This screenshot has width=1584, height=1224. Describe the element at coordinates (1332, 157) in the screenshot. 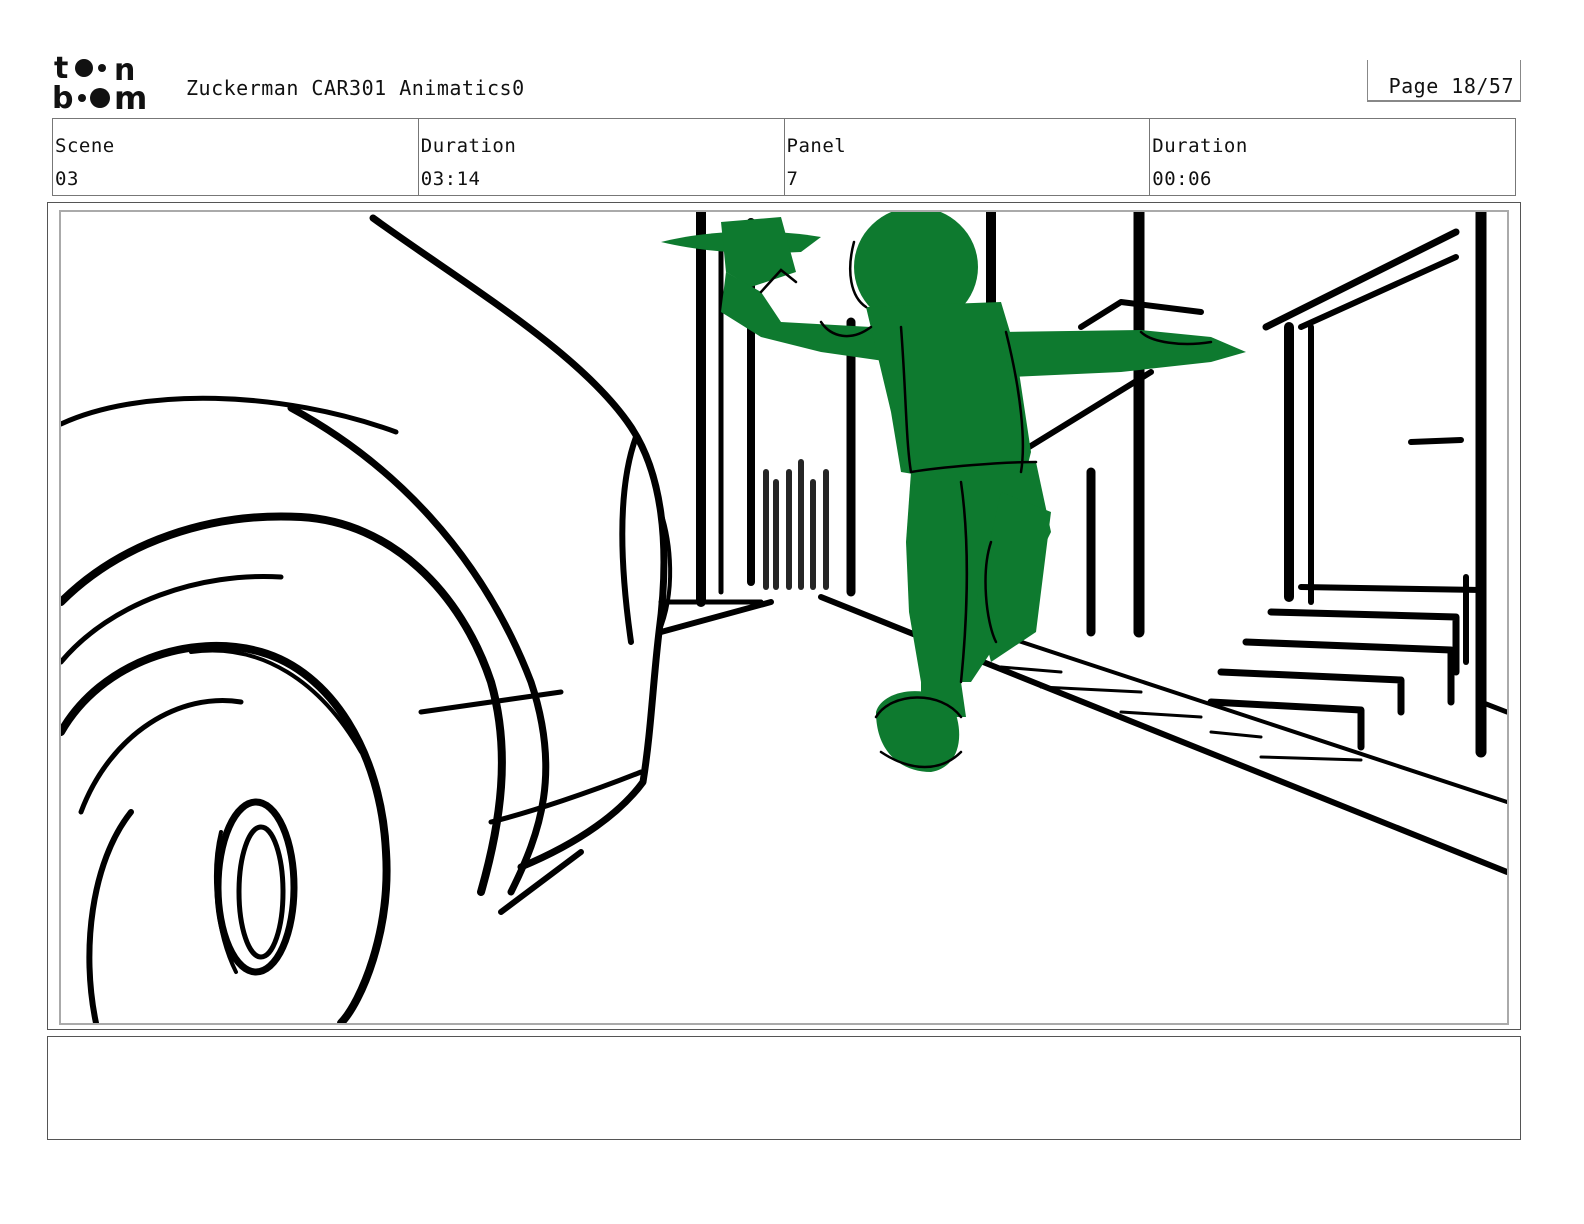

I see `panel-duration-cell: Duration 00:06` at that location.